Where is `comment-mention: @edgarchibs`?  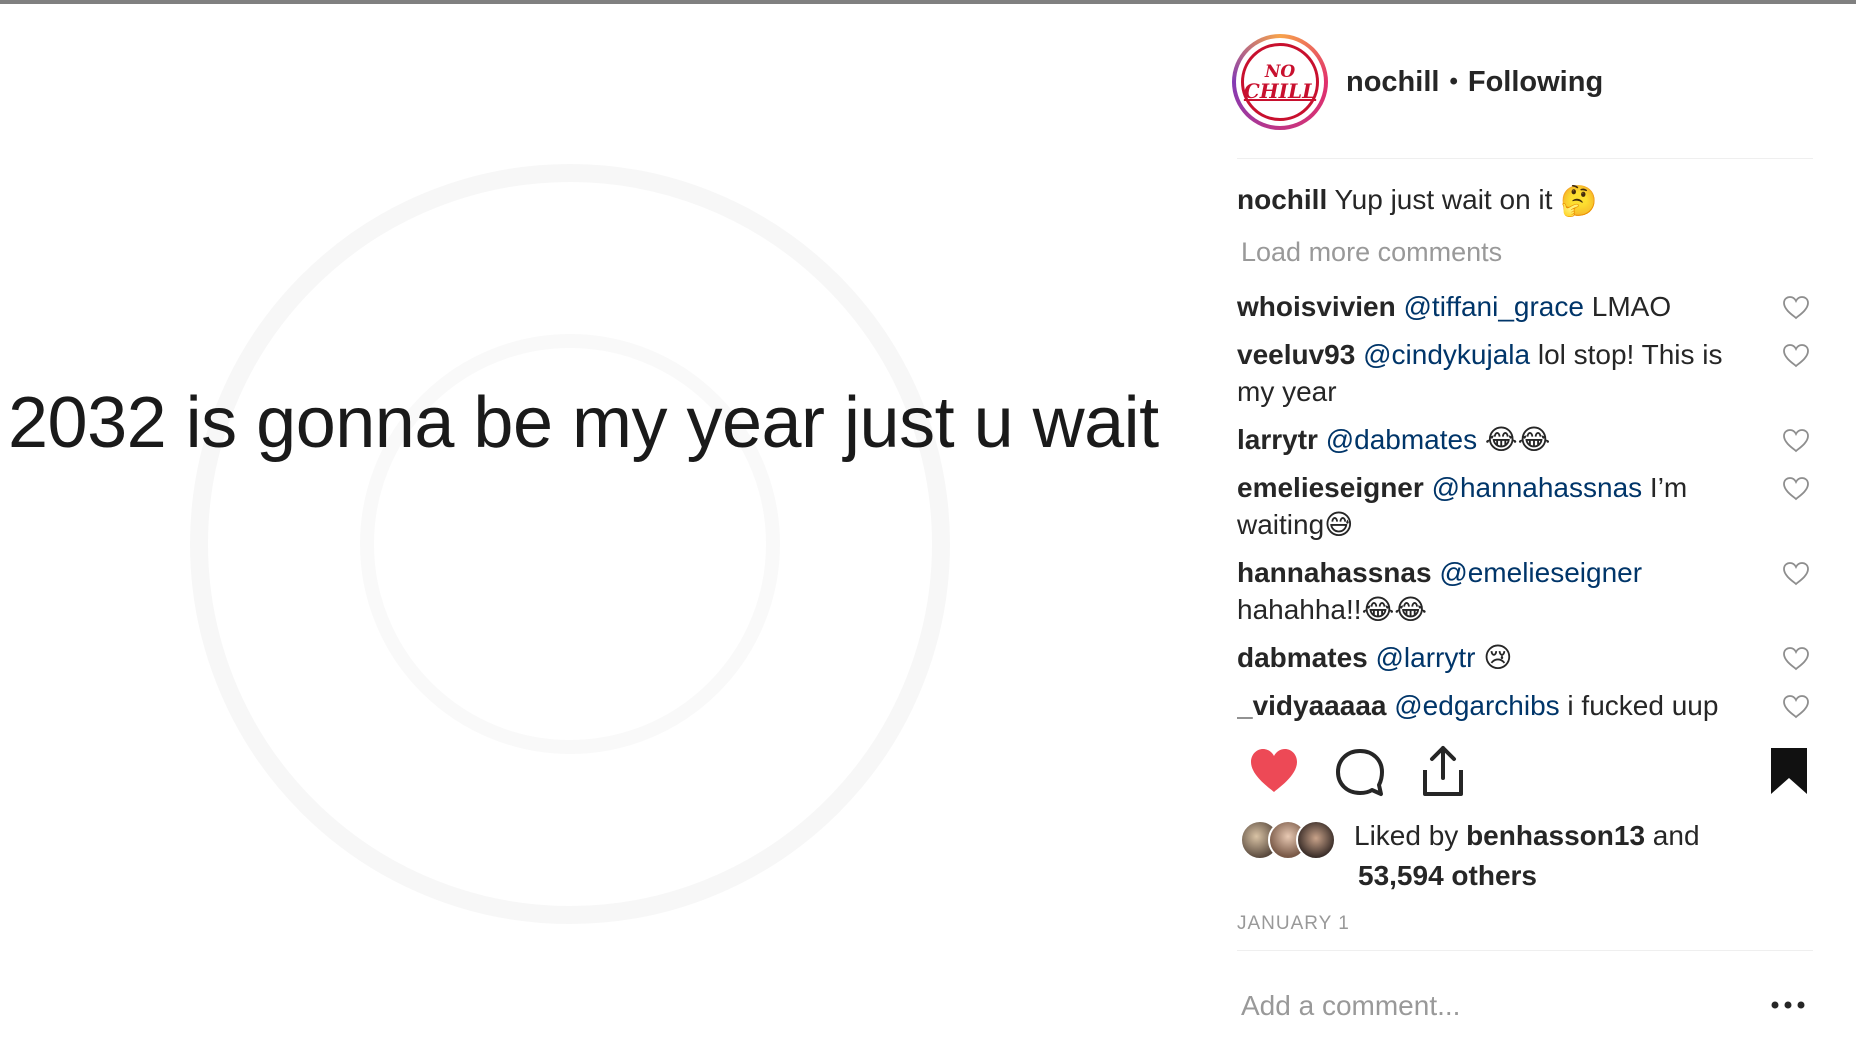
comment-mention: @edgarchibs is located at coordinates (1476, 705).